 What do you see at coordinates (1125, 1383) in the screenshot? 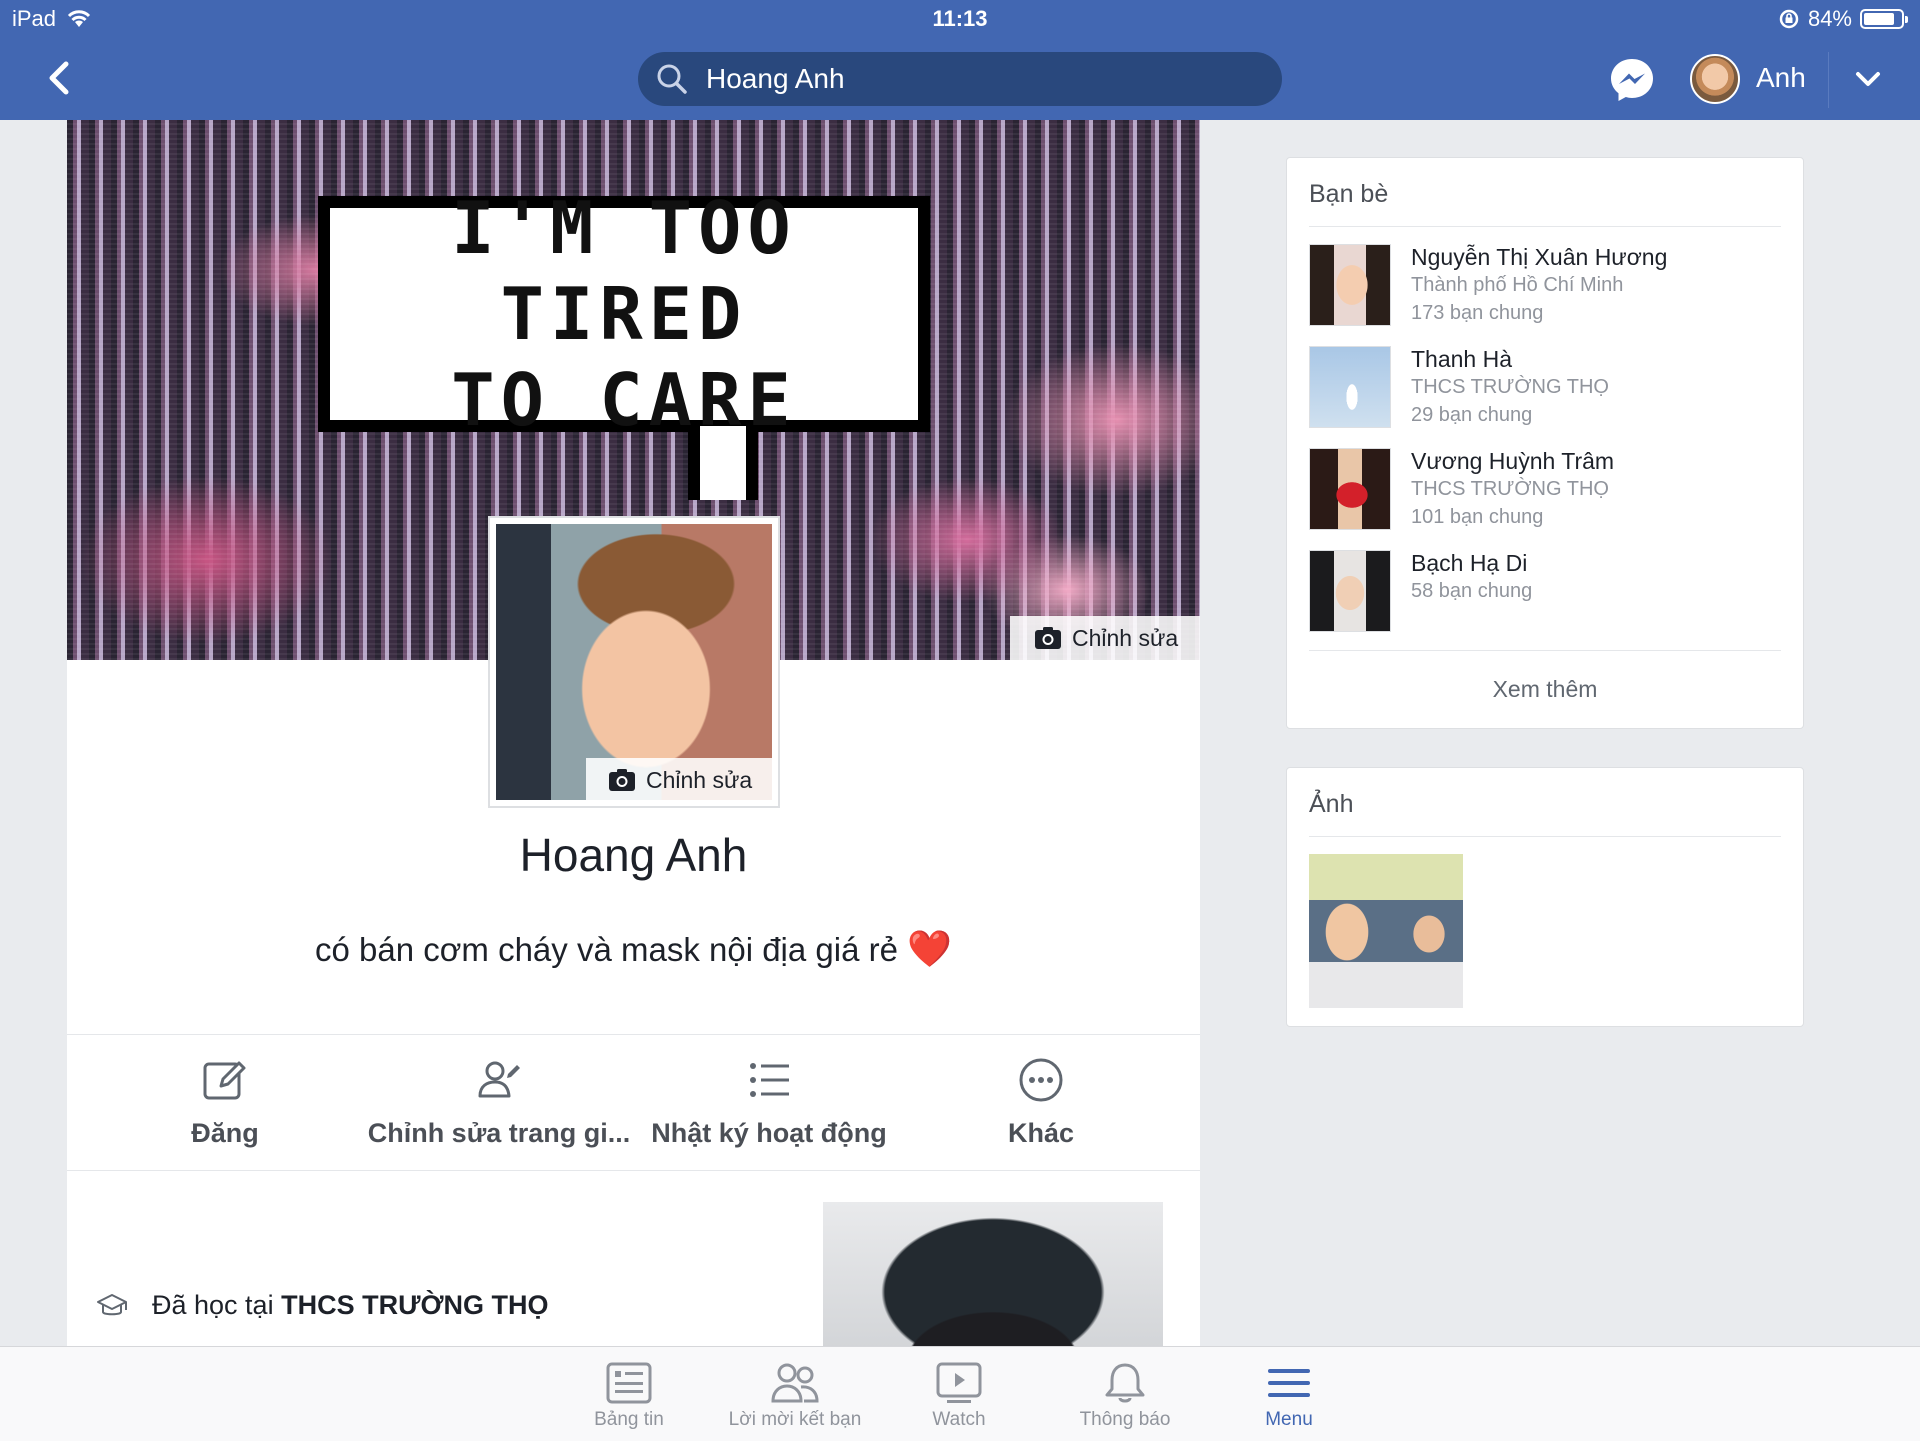
I see `notifications-icon` at bounding box center [1125, 1383].